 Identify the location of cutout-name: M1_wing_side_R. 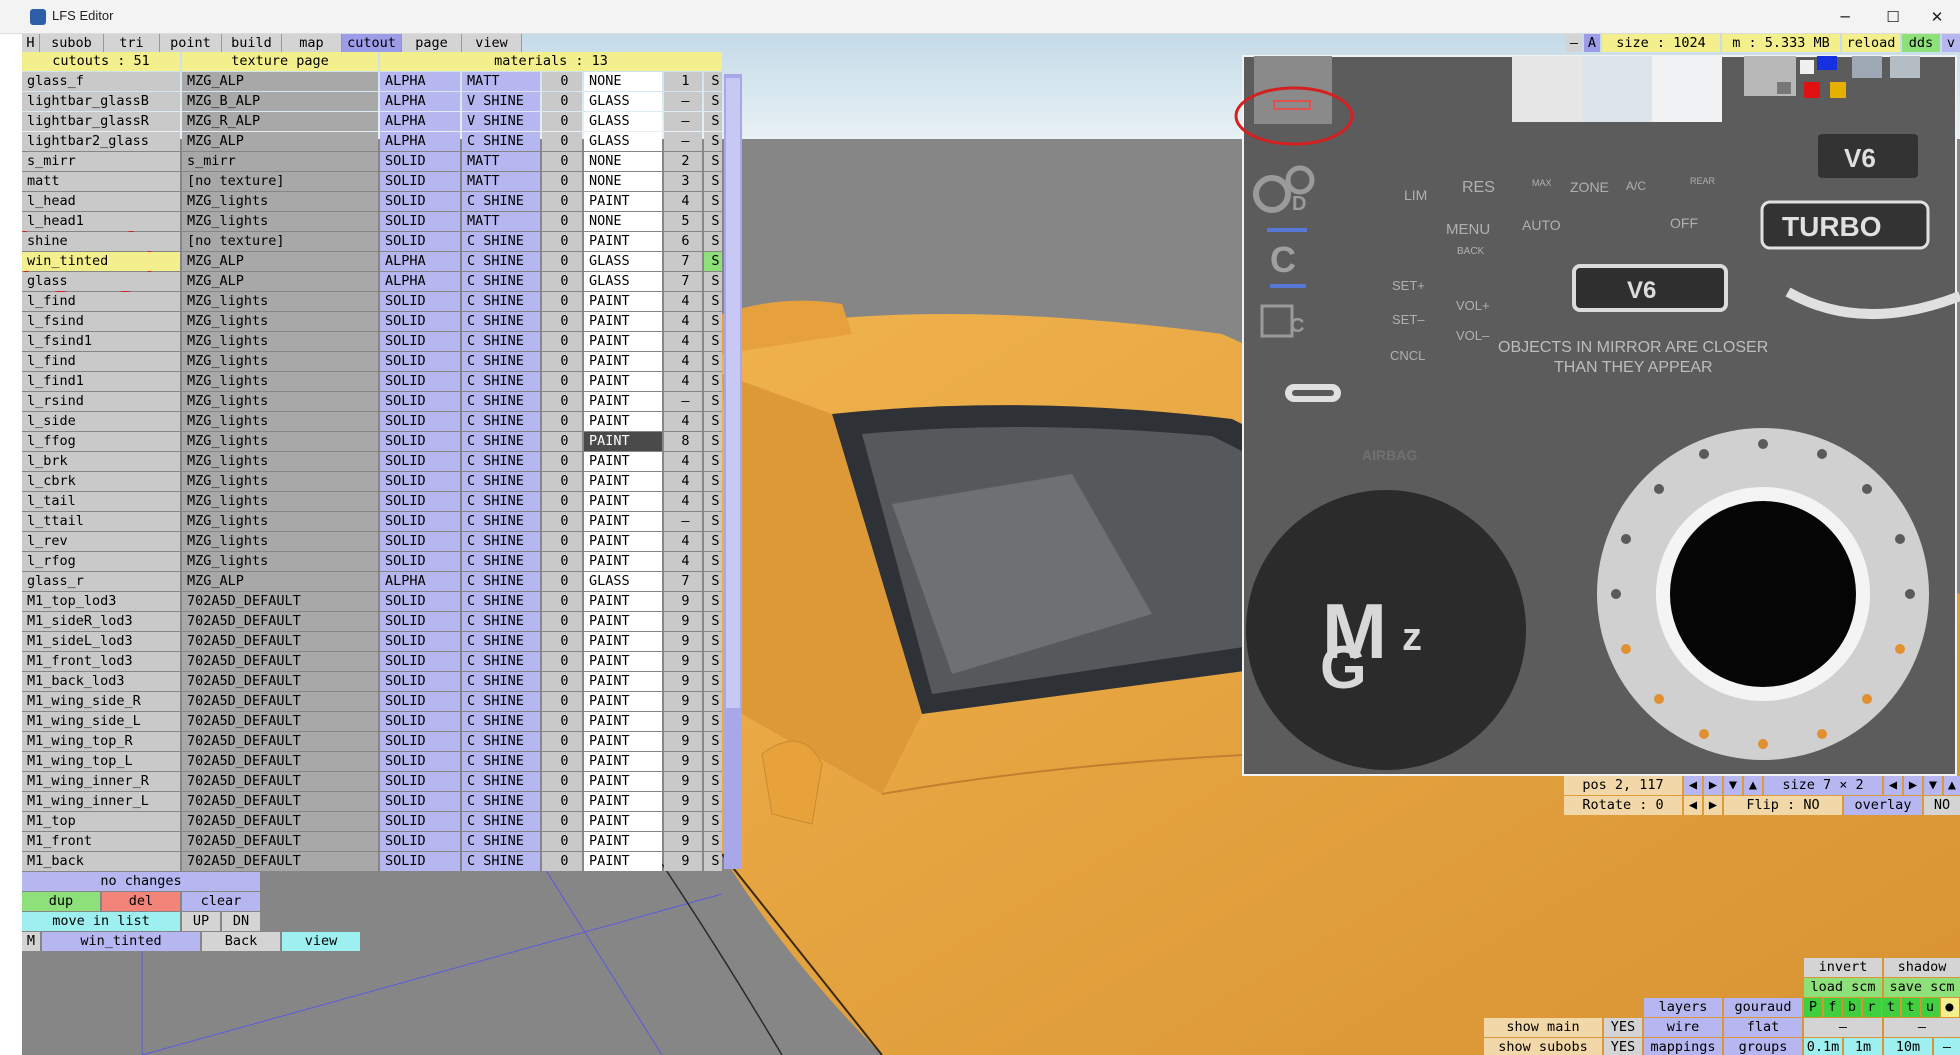
(101, 701).